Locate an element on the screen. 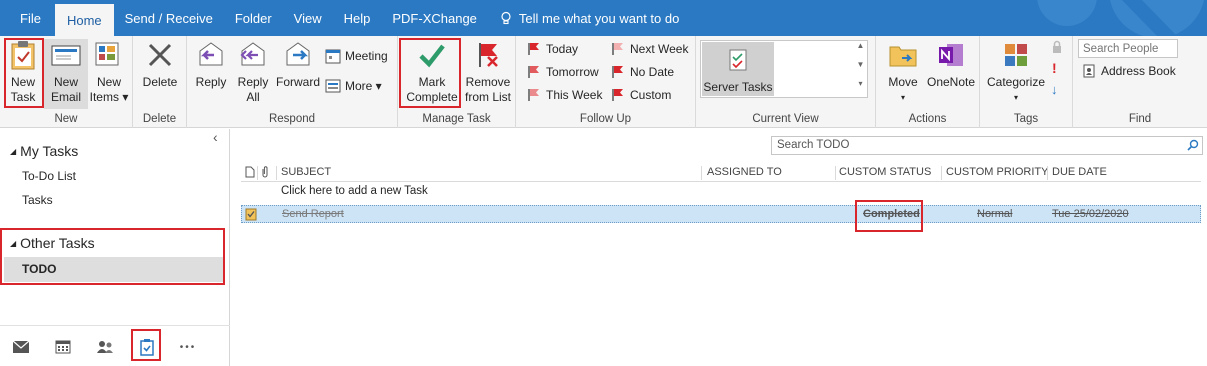 The height and width of the screenshot is (366, 1207). meeting-button: Meeting is located at coordinates (356, 56).